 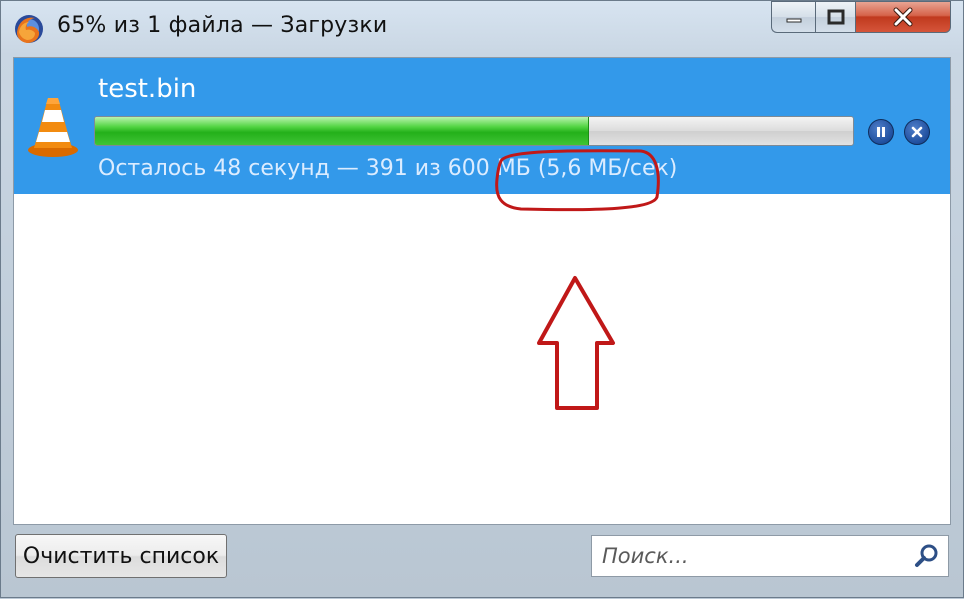 I want to click on download-progress-bar, so click(x=474, y=131).